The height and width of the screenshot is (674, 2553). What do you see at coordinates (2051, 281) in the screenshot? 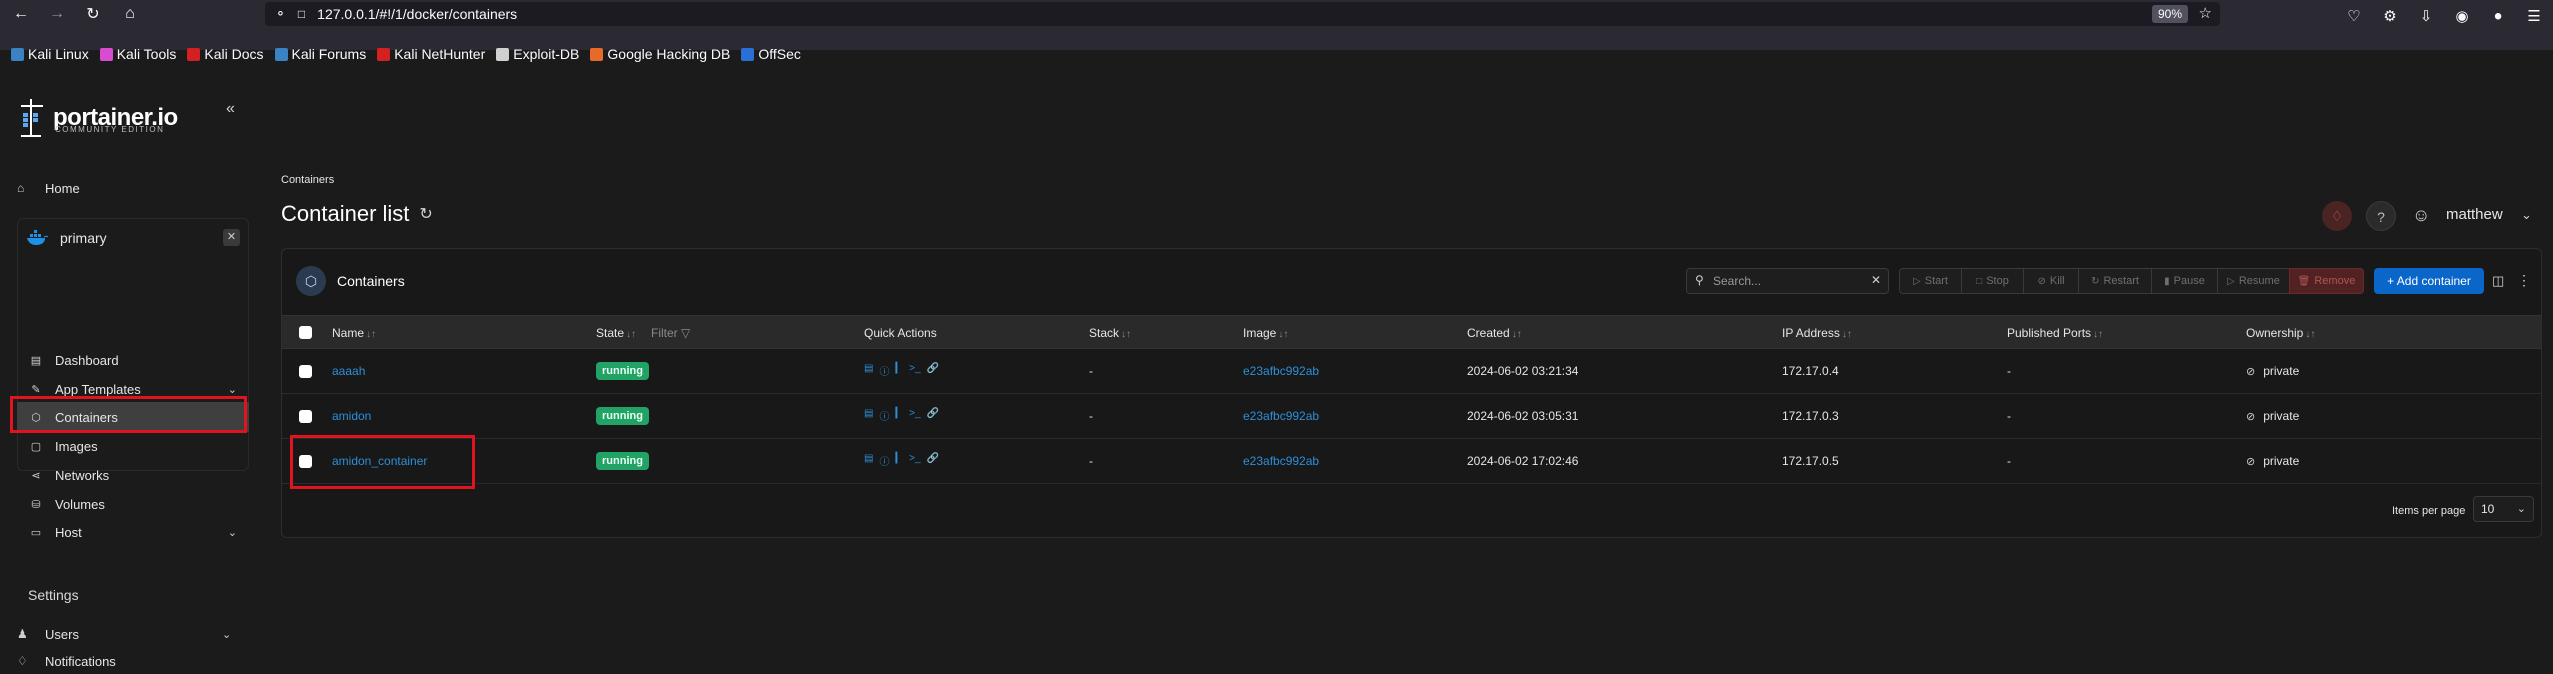
I see `kill-button: ⊘ Kill` at bounding box center [2051, 281].